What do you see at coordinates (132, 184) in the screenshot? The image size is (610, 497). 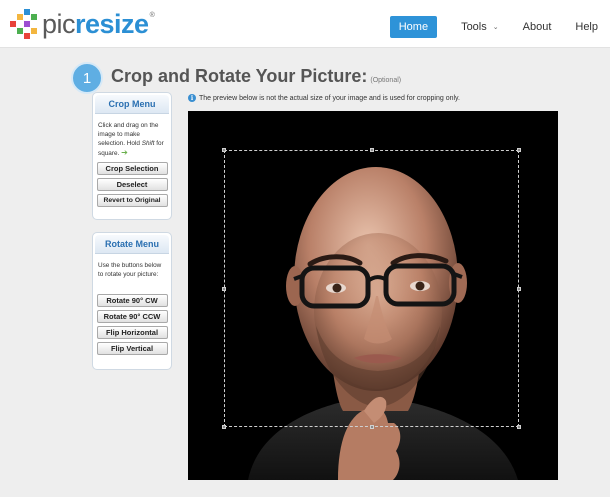 I see `deselect-button: Deselect` at bounding box center [132, 184].